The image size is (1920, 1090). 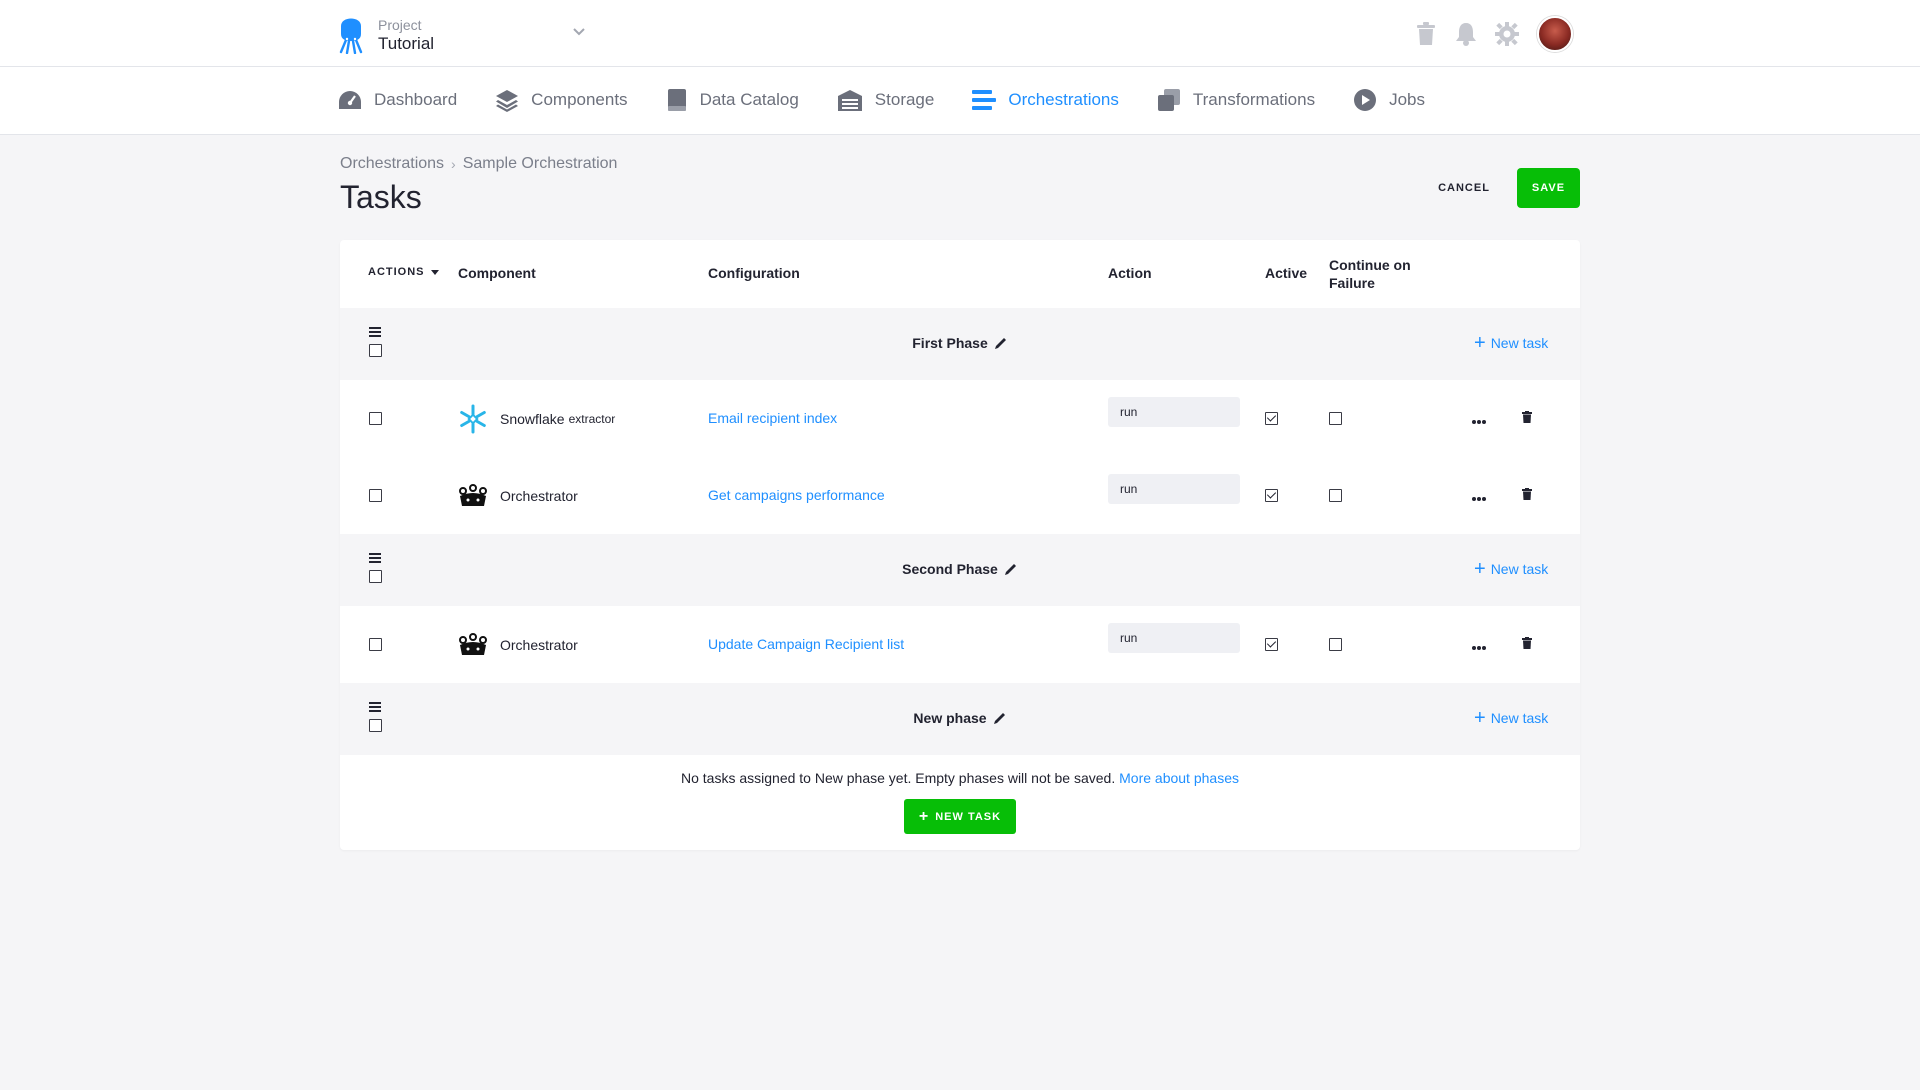 I want to click on phase-name: First Phase, so click(x=960, y=343).